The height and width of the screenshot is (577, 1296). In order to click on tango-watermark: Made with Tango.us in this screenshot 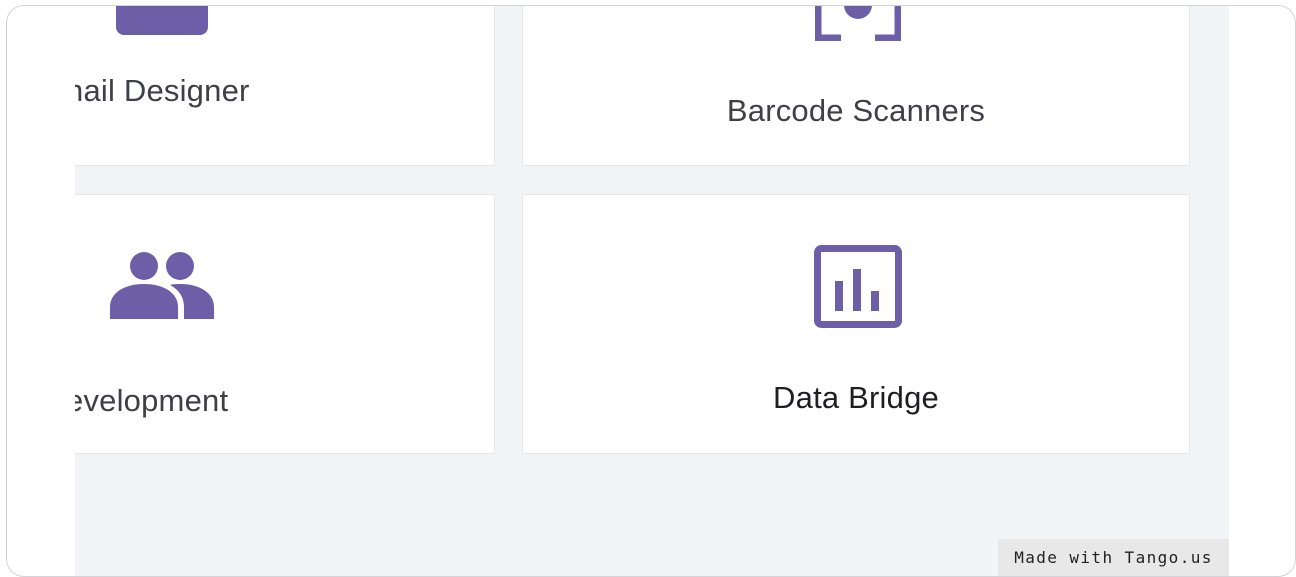, I will do `click(1113, 557)`.